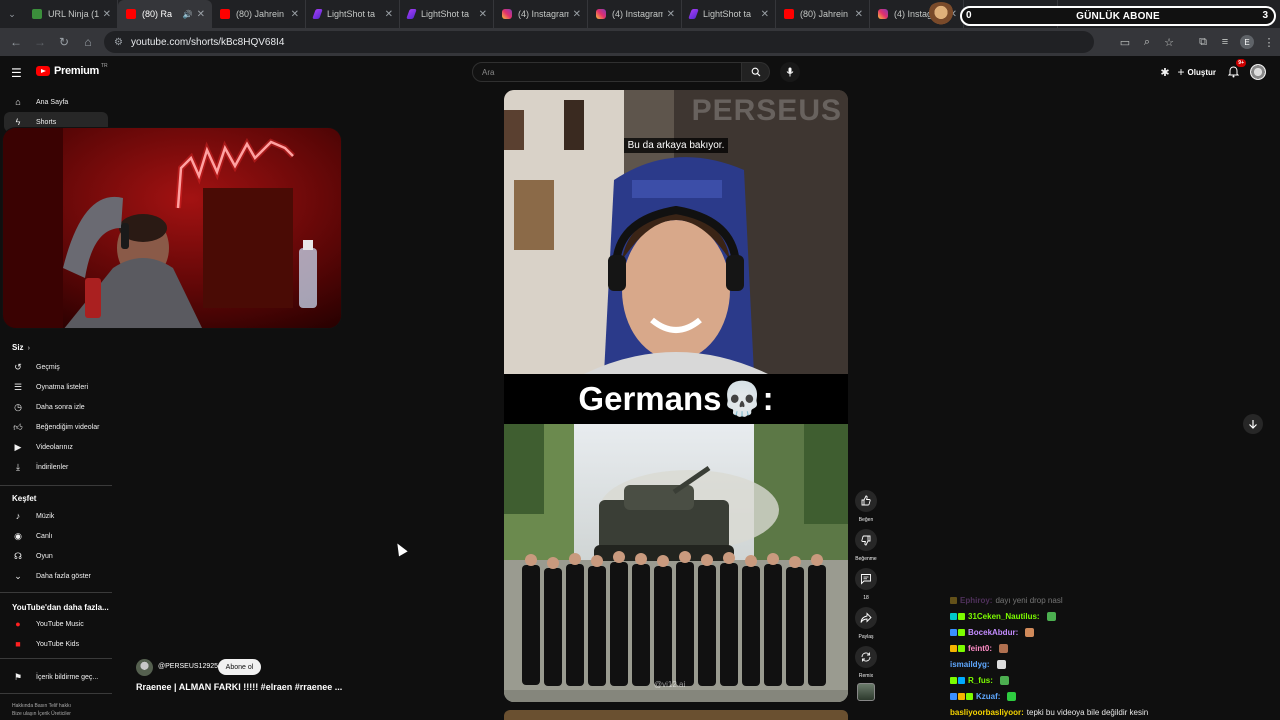 This screenshot has height=720, width=1280. I want to click on sidebar-item-label: Oyun, so click(44, 556).